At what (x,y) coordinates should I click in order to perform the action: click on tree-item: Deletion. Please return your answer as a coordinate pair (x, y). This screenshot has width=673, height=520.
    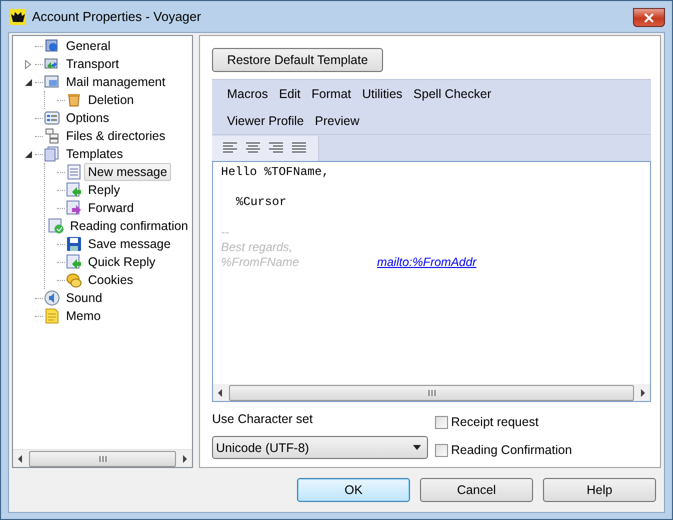
    Looking at the image, I should click on (111, 100).